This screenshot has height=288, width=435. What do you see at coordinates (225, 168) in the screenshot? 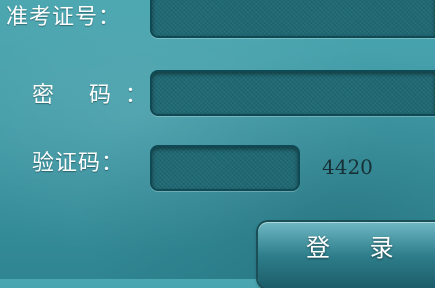
I see `captcha-input` at bounding box center [225, 168].